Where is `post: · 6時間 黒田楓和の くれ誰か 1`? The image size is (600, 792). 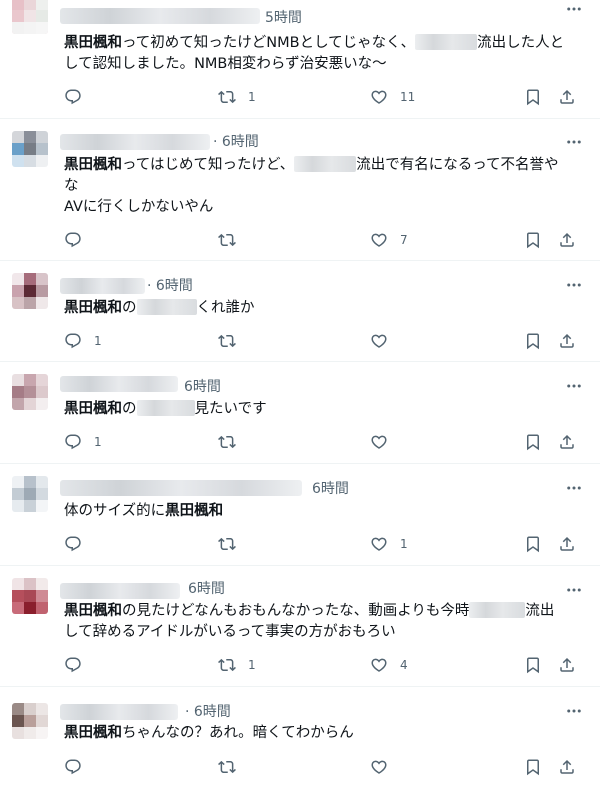
post: · 6時間 黒田楓和の くれ誰か 1 is located at coordinates (300, 311).